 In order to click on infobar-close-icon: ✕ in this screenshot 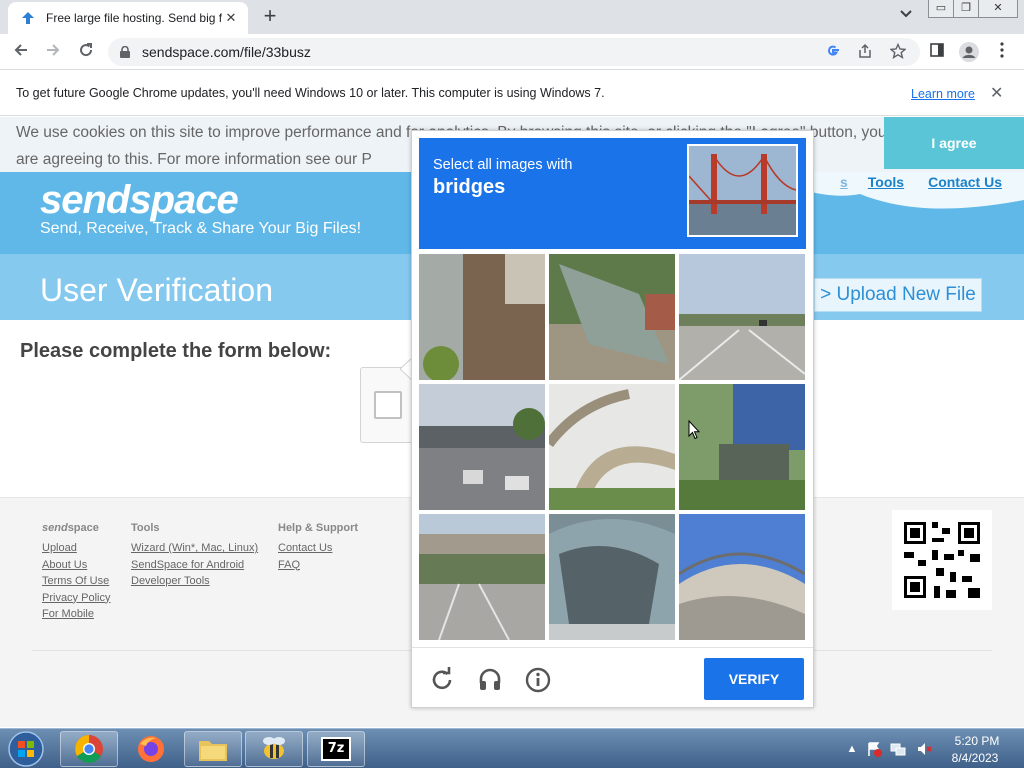, I will do `click(996, 93)`.